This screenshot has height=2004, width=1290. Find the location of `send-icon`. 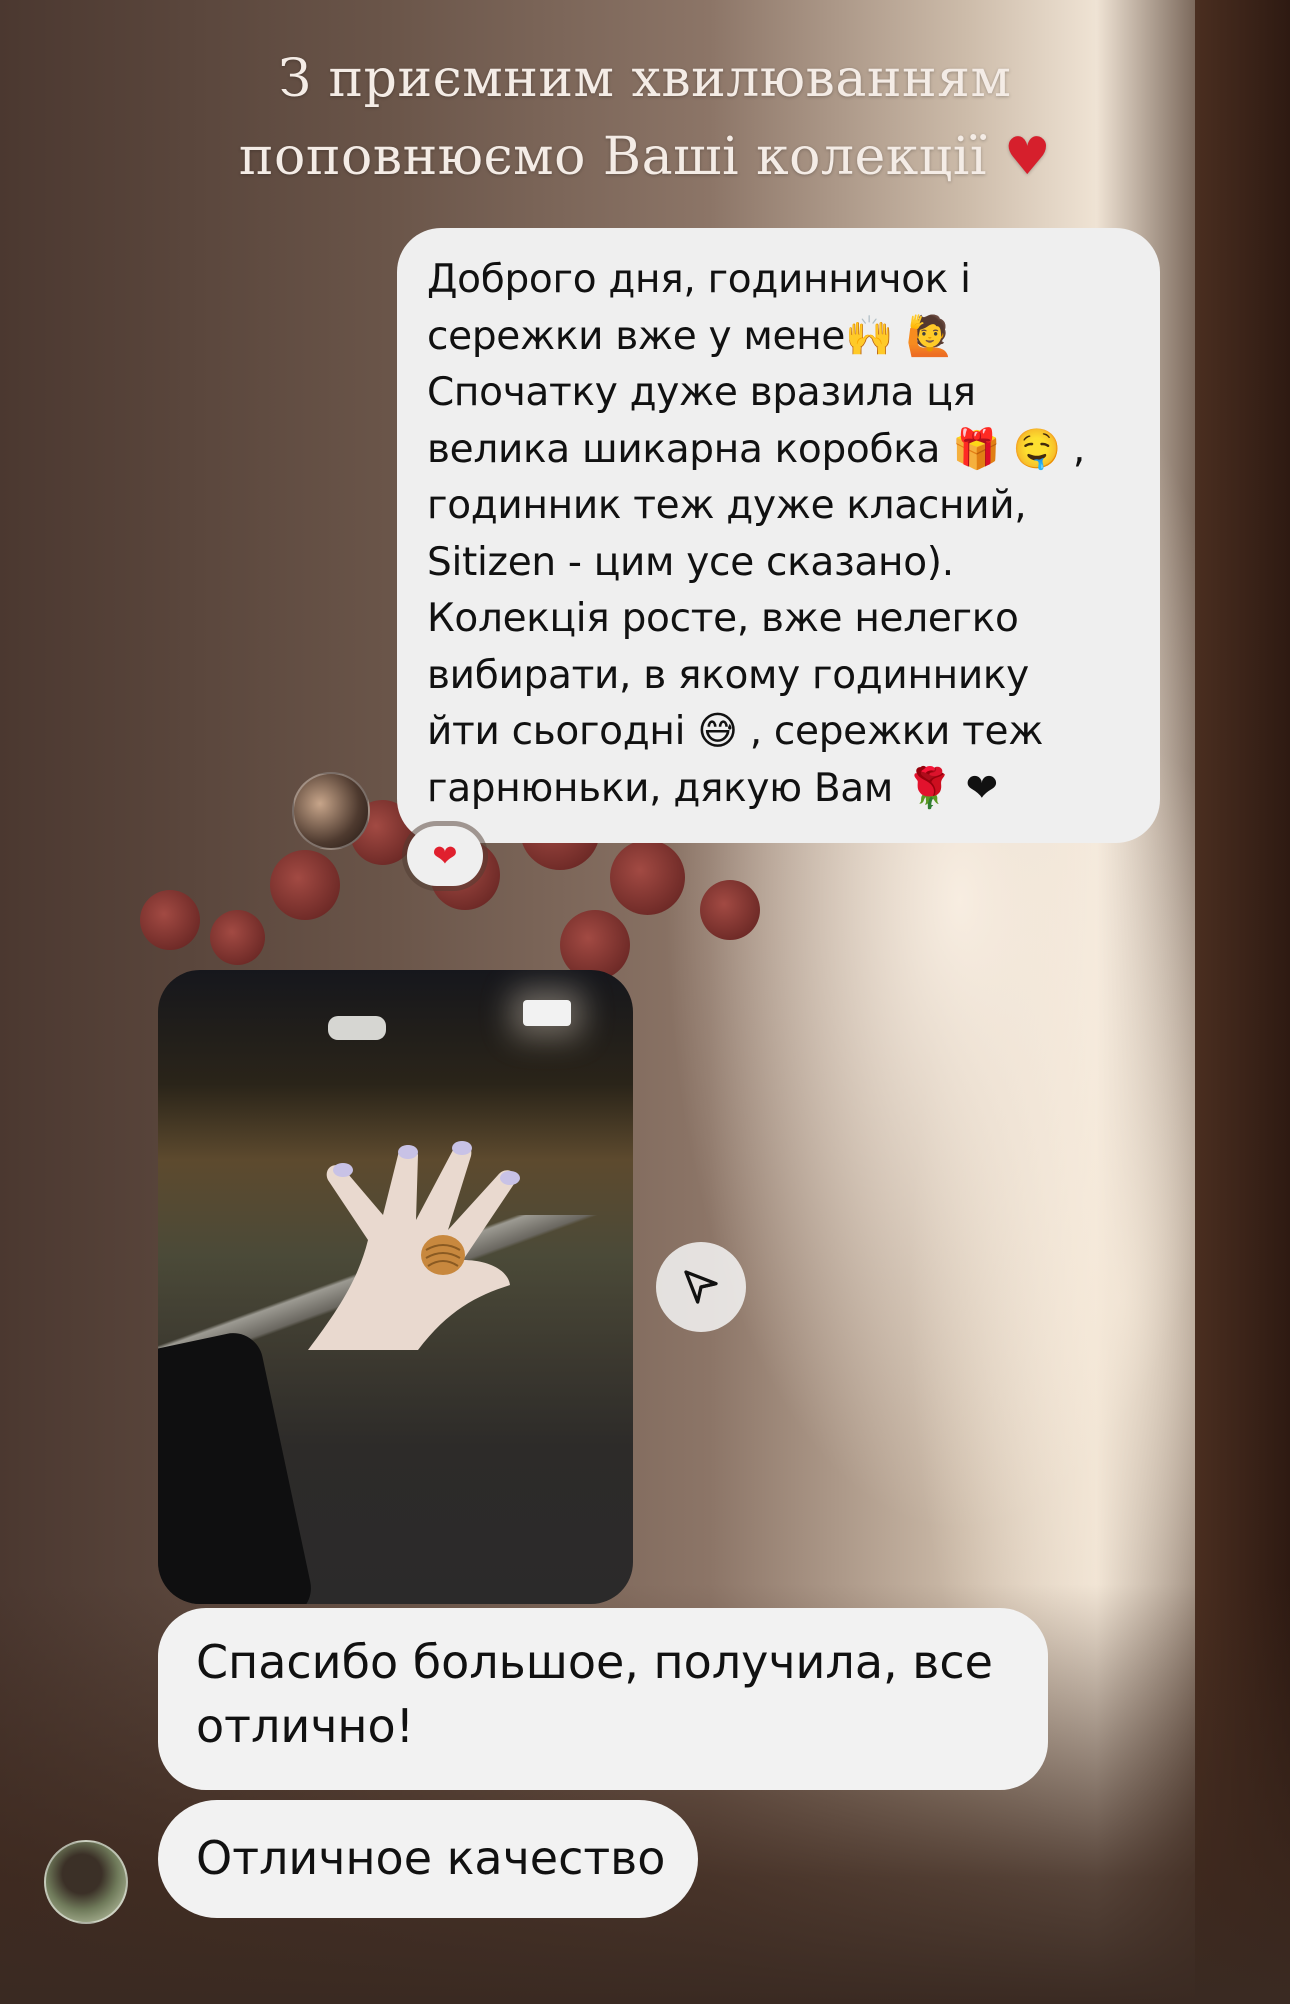

send-icon is located at coordinates (701, 1287).